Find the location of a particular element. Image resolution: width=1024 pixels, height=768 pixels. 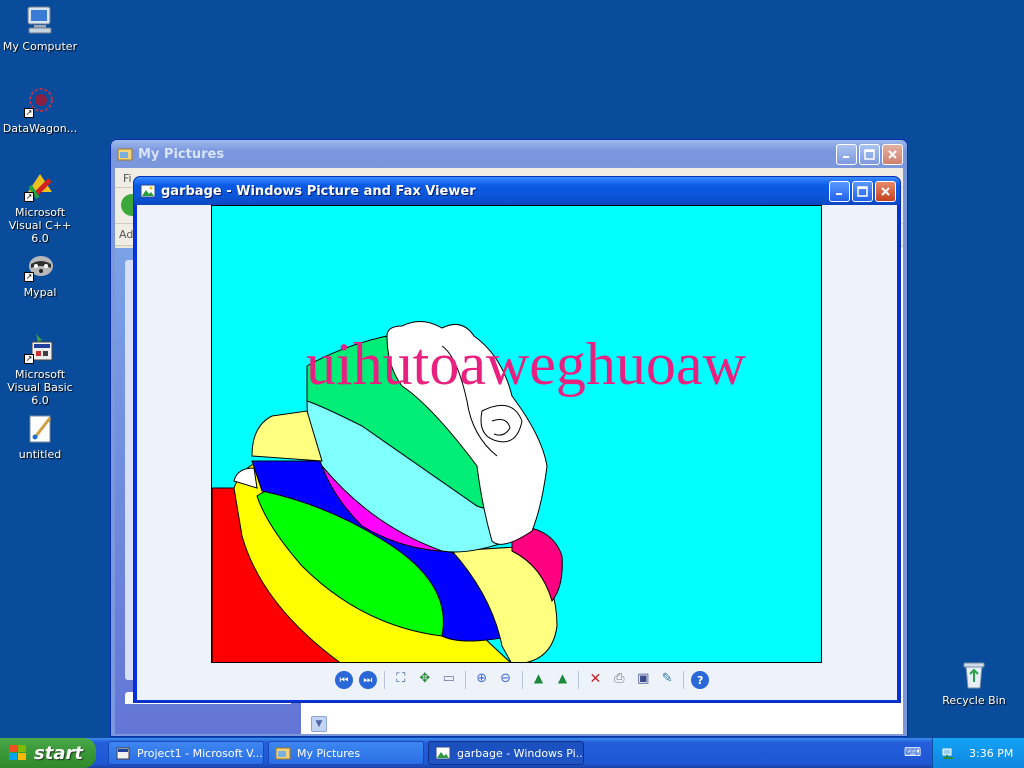

keyboard-icon: ⌨ is located at coordinates (912, 753).